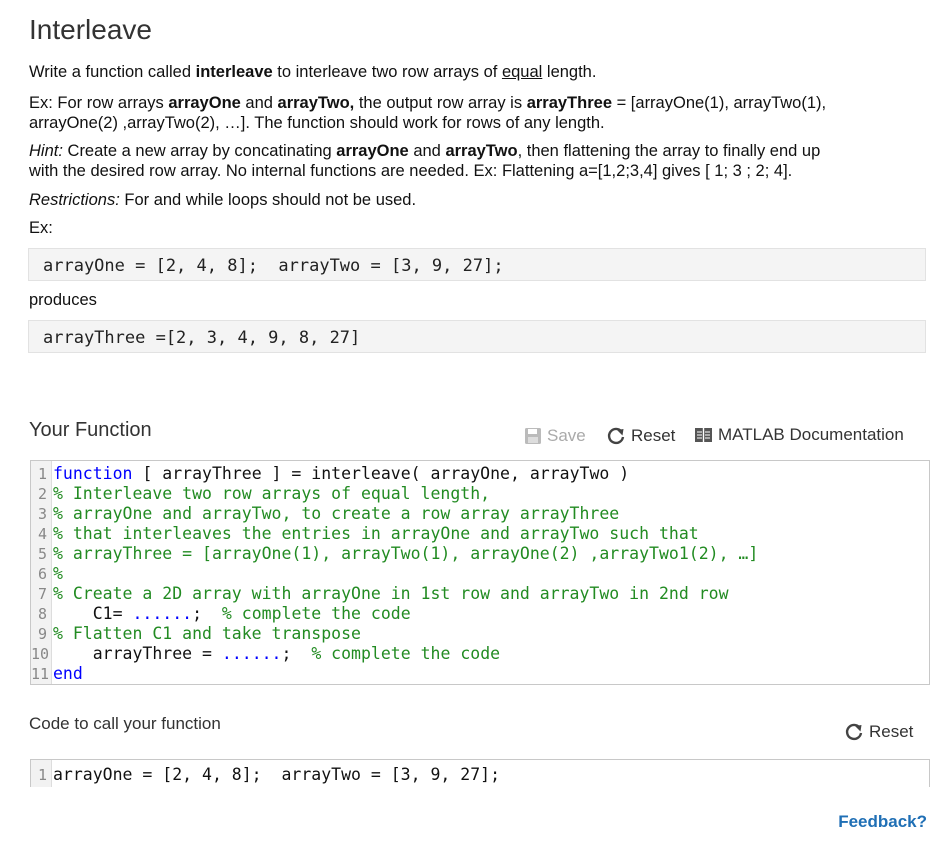 This screenshot has height=846, width=950. What do you see at coordinates (480, 634) in the screenshot?
I see `code-line: 9 % Flatten C1 and take transpose` at bounding box center [480, 634].